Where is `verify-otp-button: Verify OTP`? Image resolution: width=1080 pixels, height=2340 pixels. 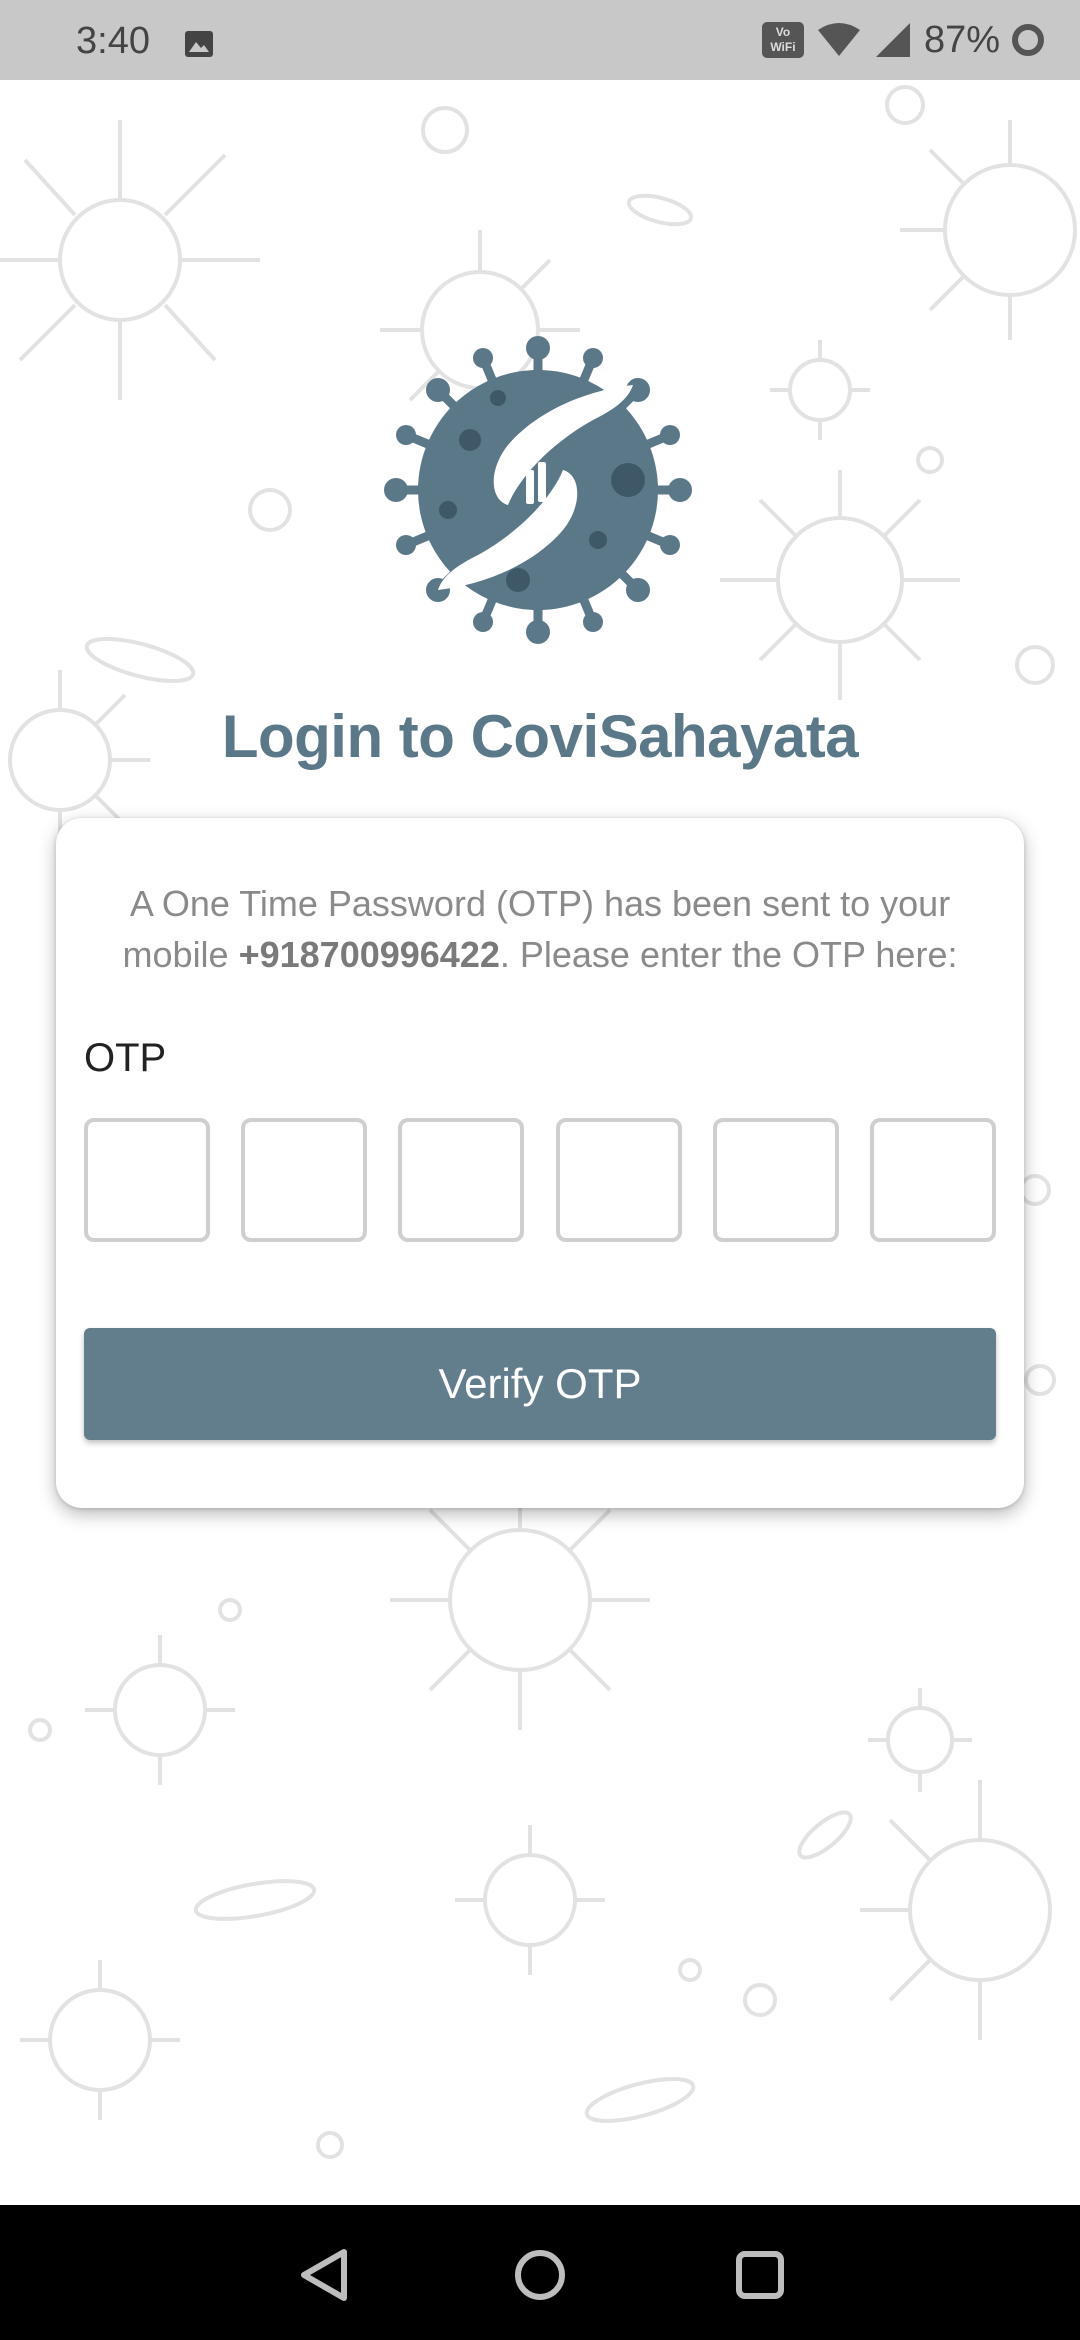 verify-otp-button: Verify OTP is located at coordinates (540, 1384).